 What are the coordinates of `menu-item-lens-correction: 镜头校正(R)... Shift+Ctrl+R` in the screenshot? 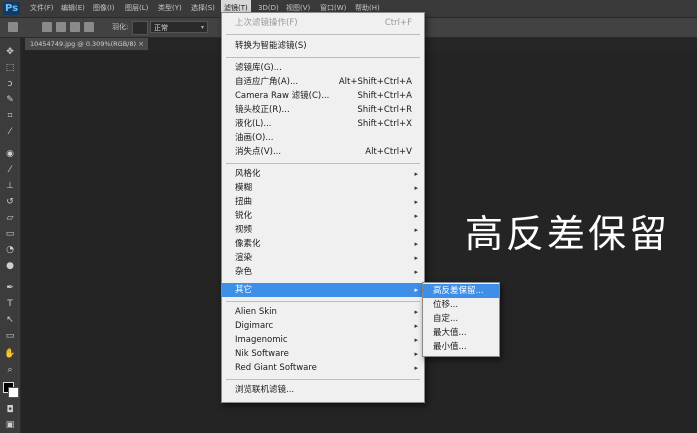 It's located at (323, 110).